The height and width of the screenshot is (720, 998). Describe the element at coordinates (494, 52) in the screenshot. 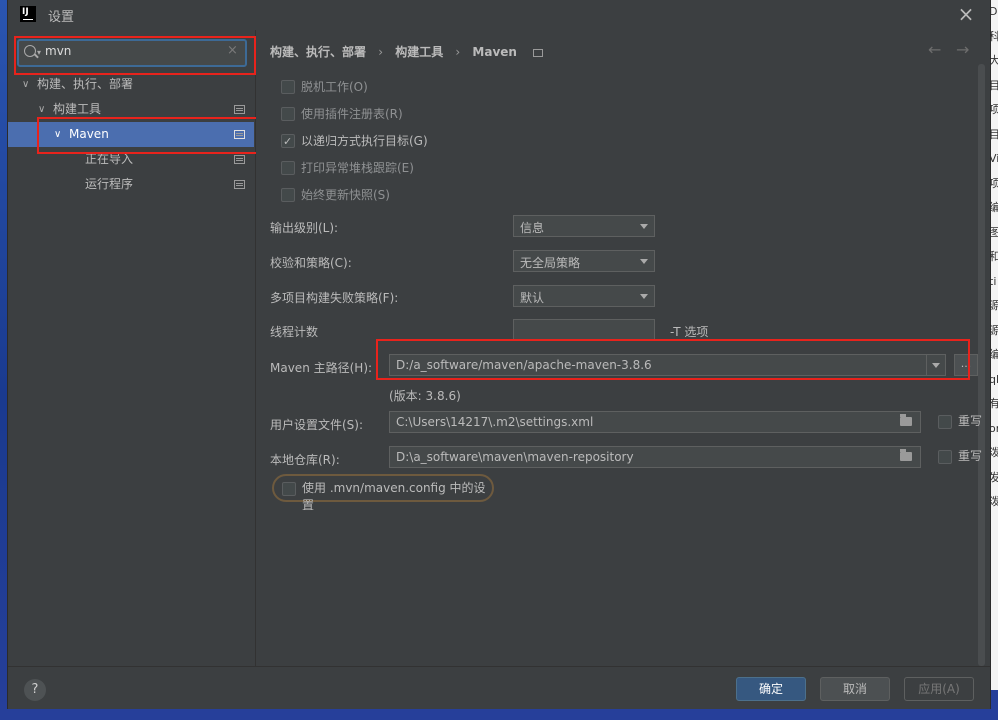

I see `breadcrumb-item: Maven` at that location.